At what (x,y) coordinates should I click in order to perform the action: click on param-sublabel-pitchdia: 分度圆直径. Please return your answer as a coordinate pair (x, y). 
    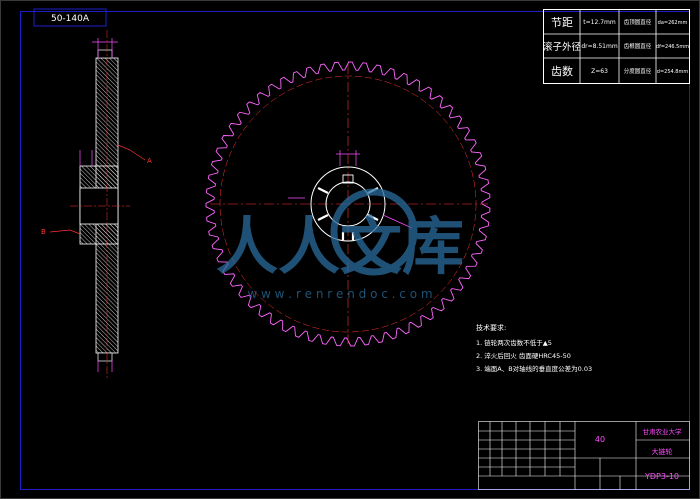
    Looking at the image, I should click on (638, 71).